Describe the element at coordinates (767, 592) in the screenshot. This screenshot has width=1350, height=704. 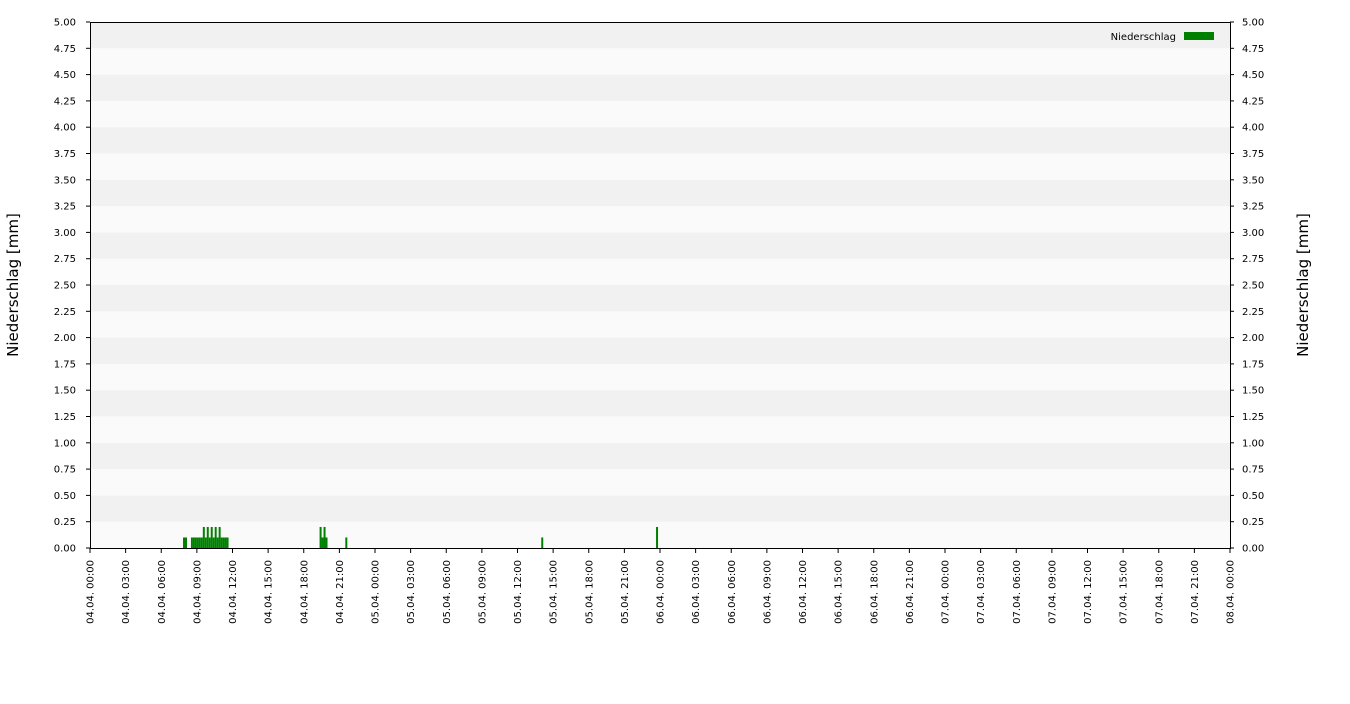
I see `x-tick-label: 06.04. 09:00` at that location.